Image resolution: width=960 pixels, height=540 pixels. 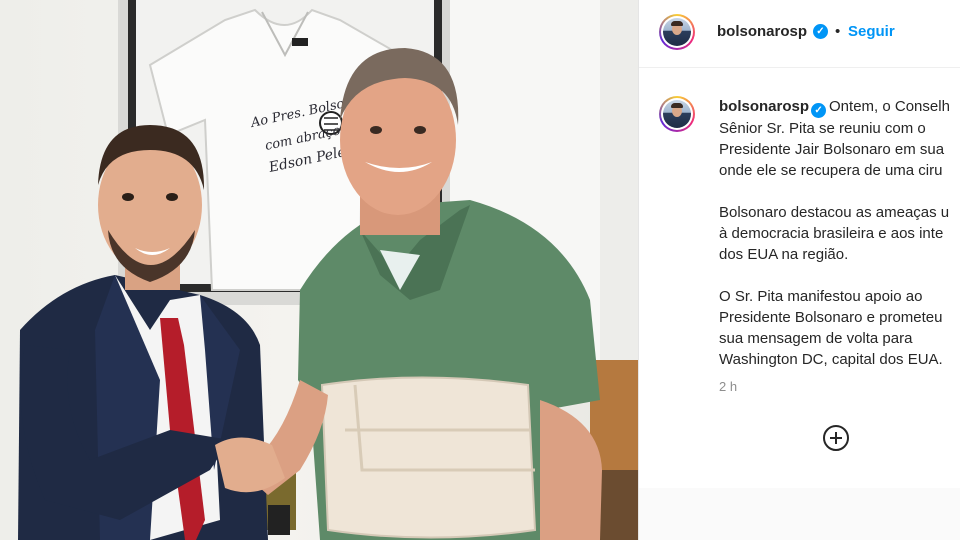 I want to click on add-comment-icon, so click(x=836, y=438).